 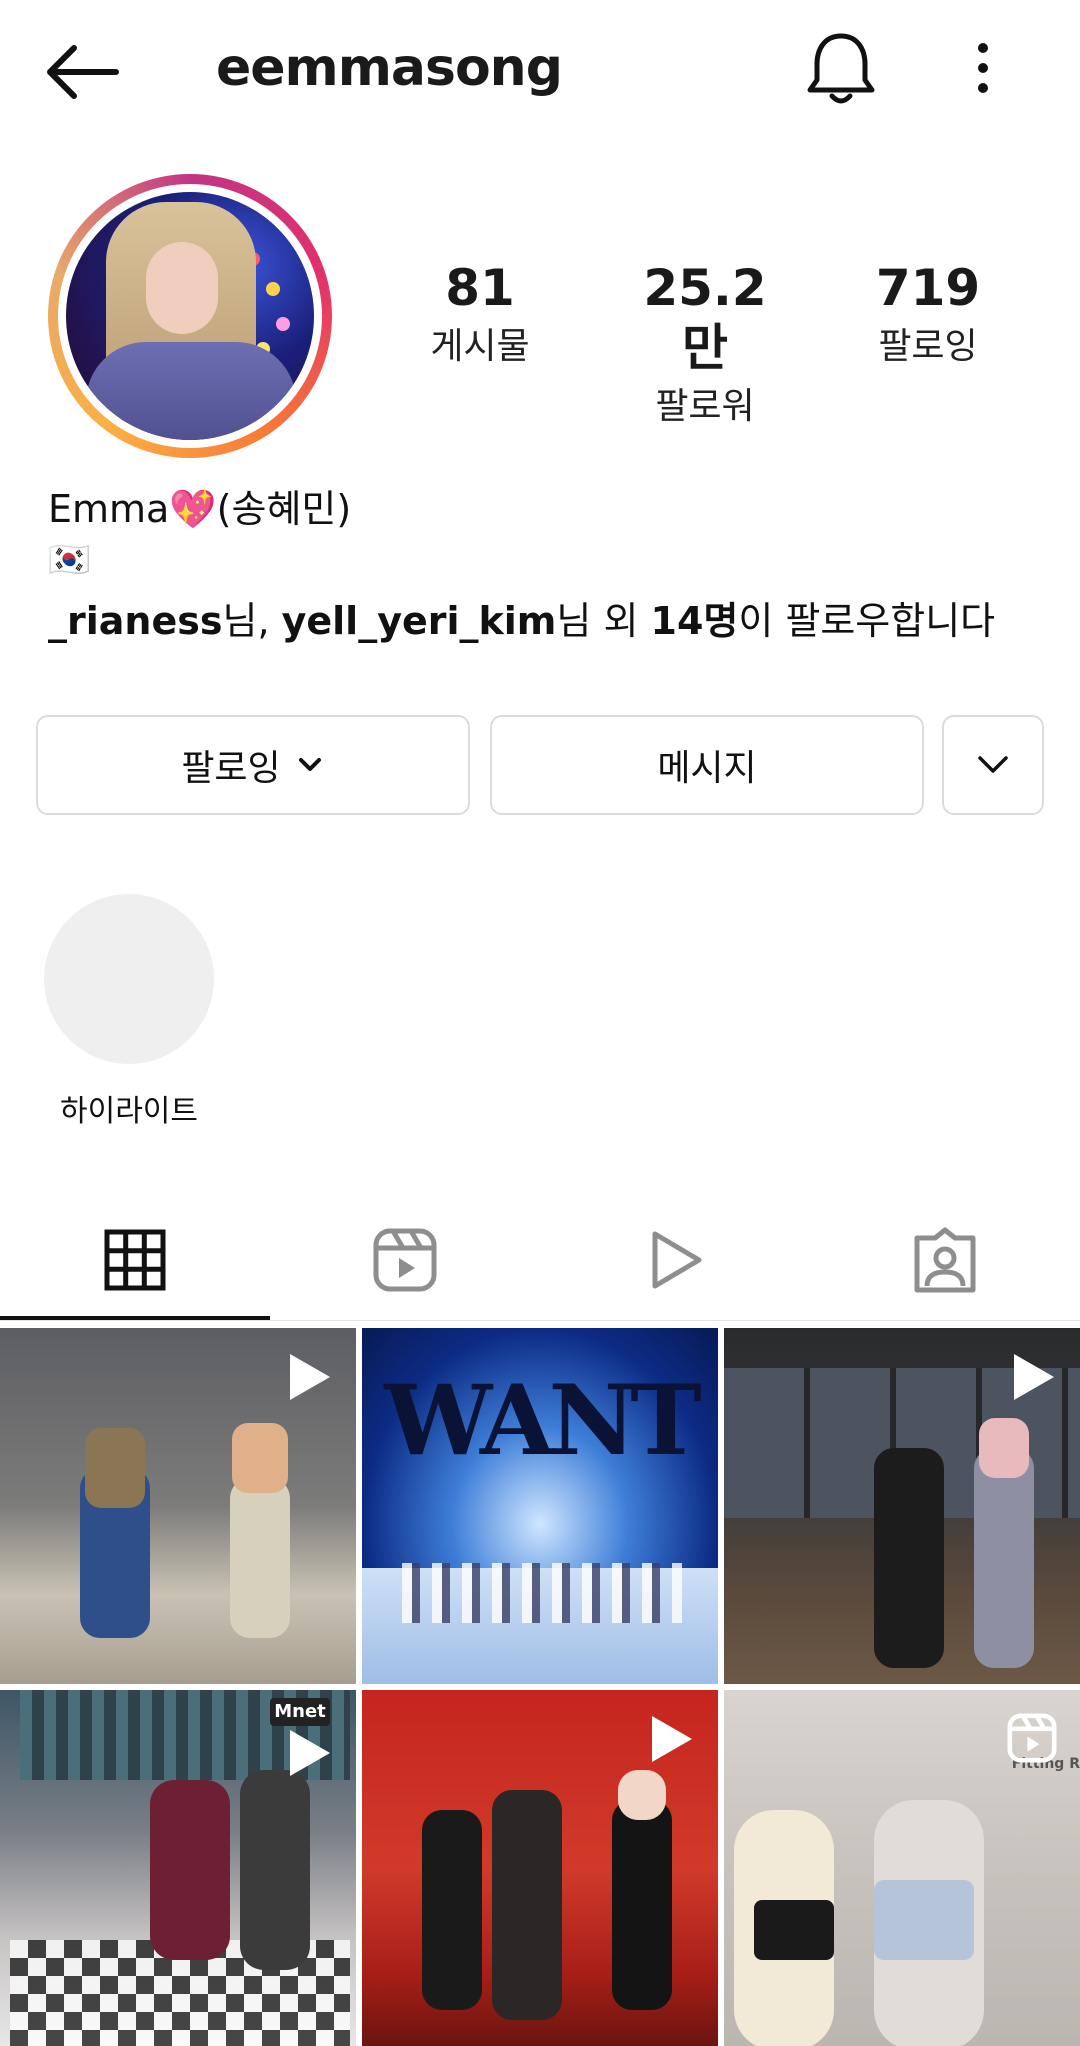 I want to click on followed-by-text: _rianess님, yell_yeri_kim님 외 14명이 팔로우합니다, so click(x=521, y=617).